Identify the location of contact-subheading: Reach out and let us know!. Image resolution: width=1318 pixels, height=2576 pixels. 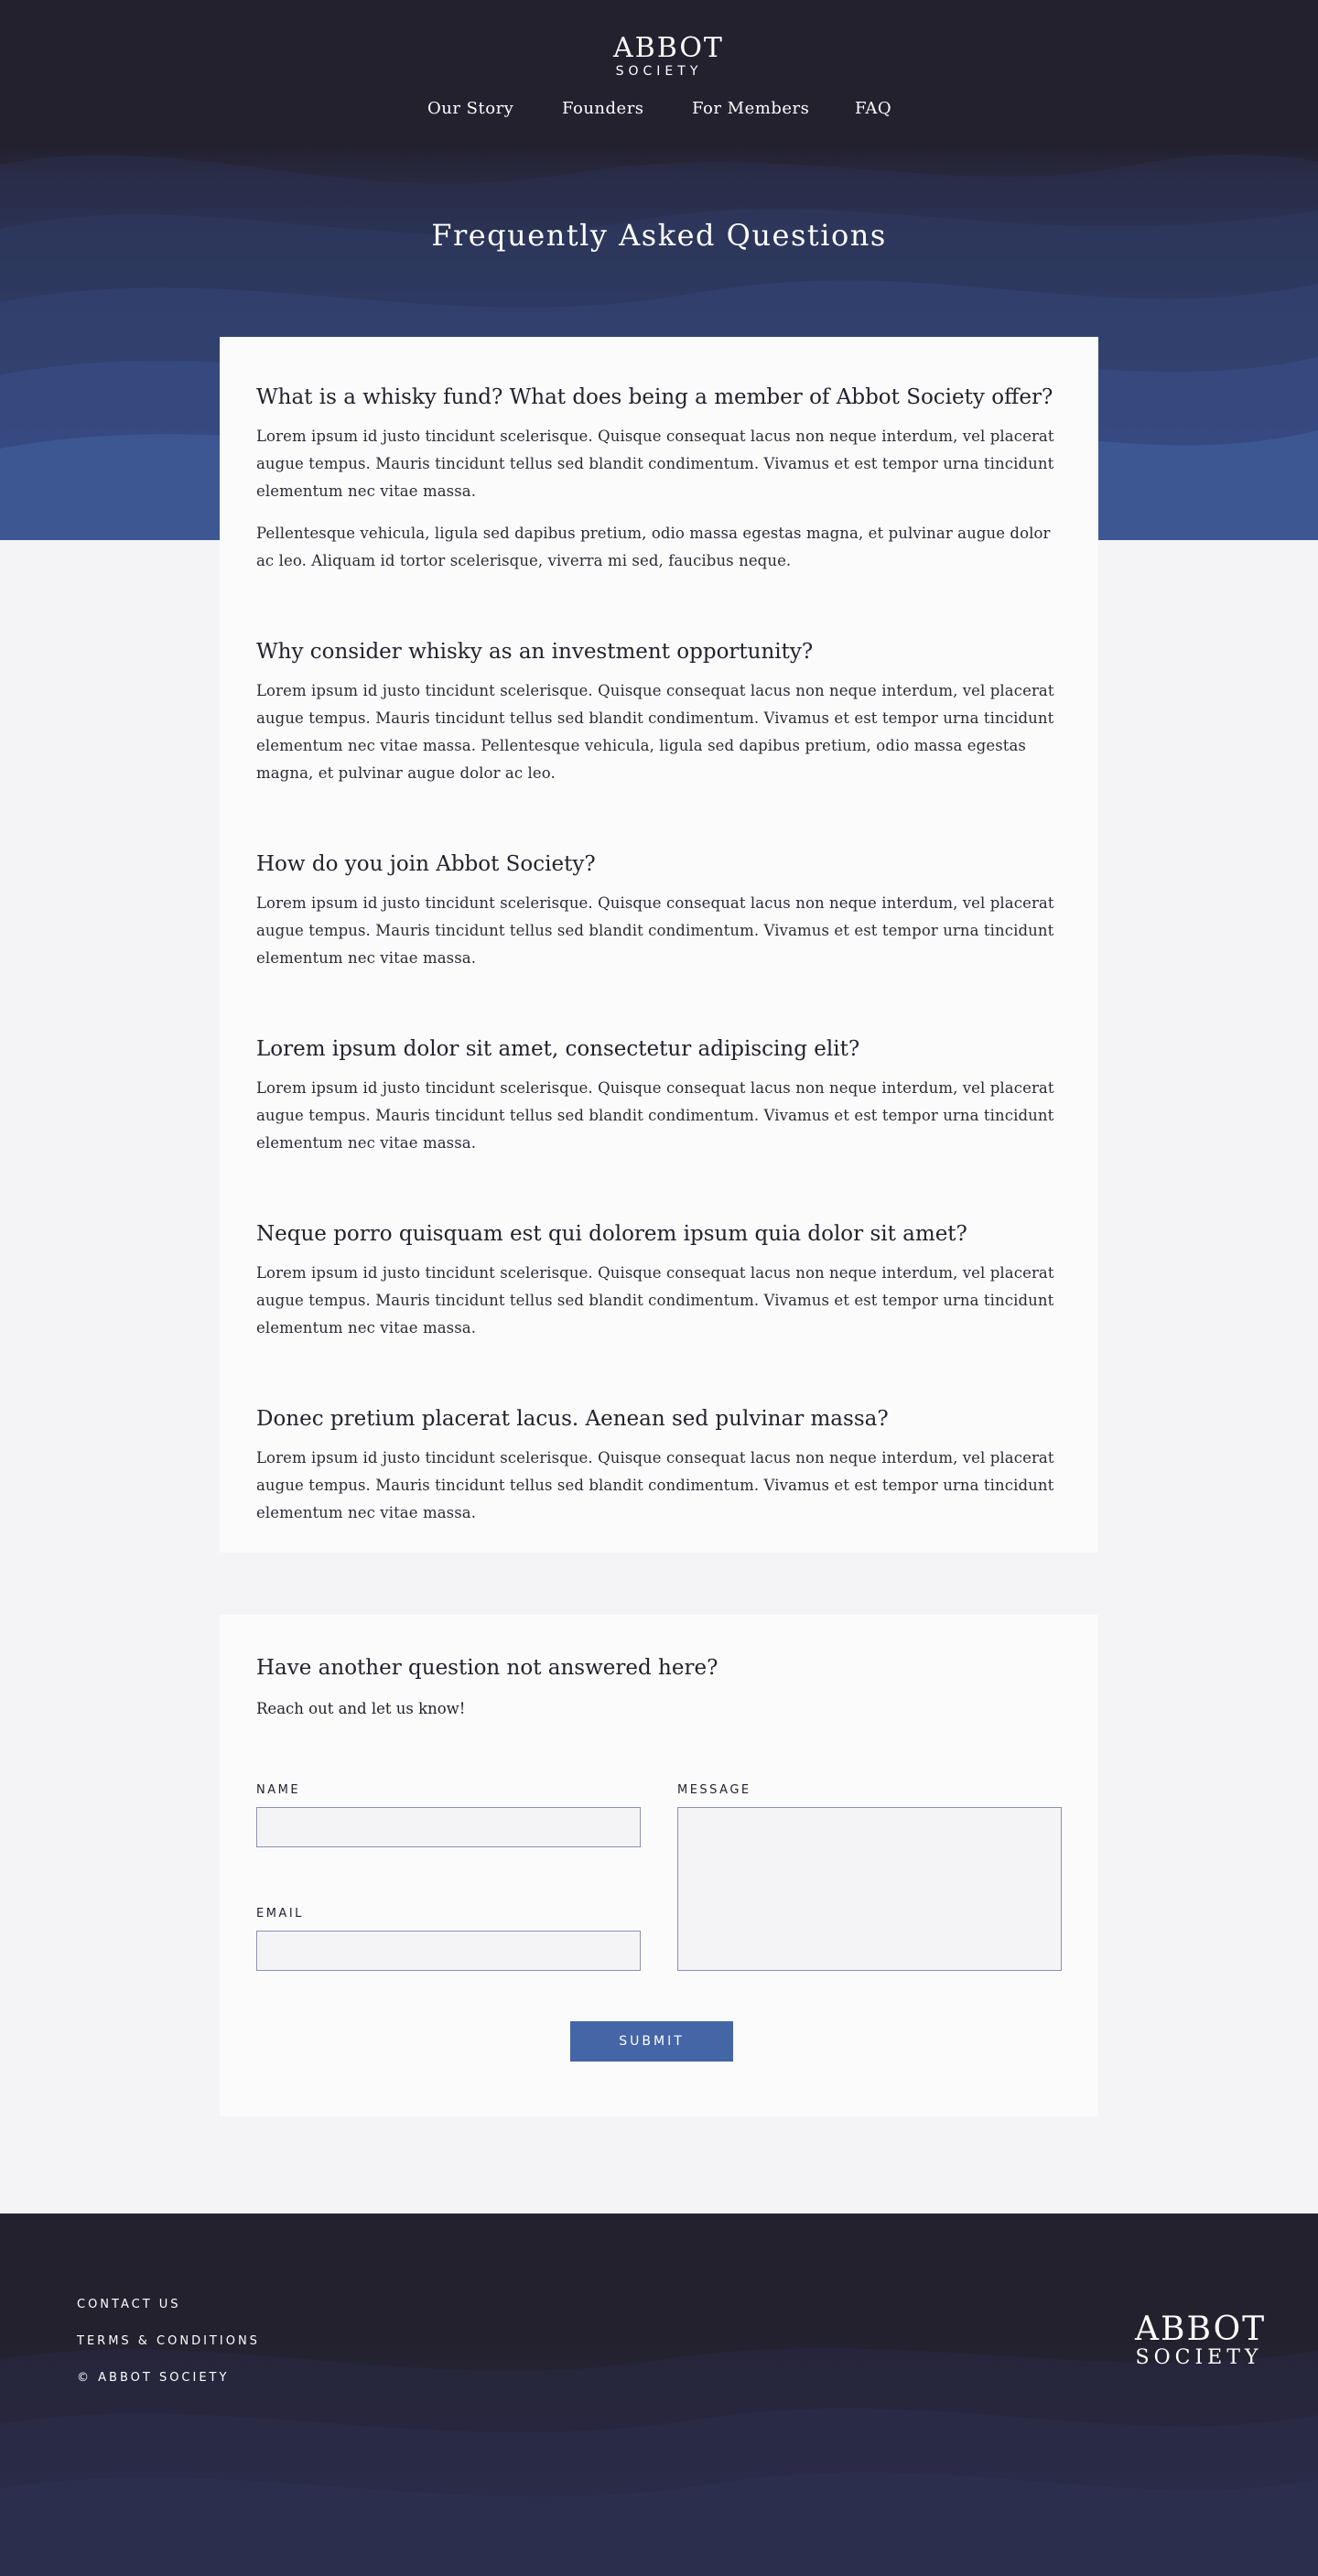
(361, 1709).